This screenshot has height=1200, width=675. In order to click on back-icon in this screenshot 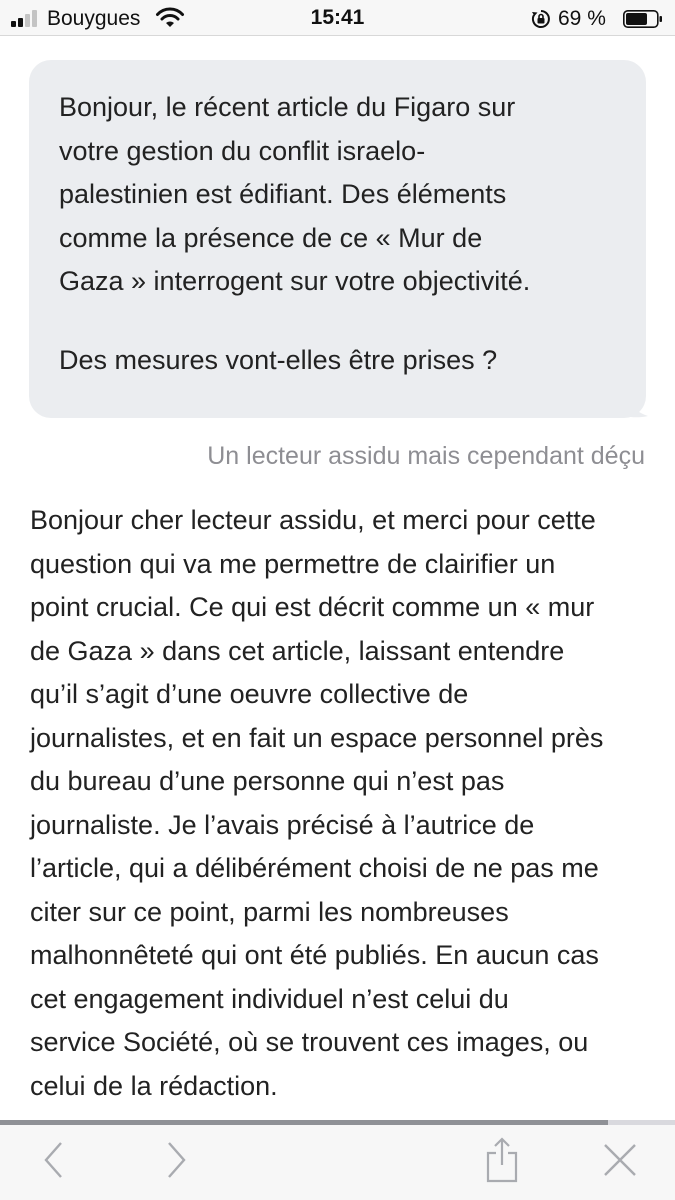, I will do `click(55, 1160)`.